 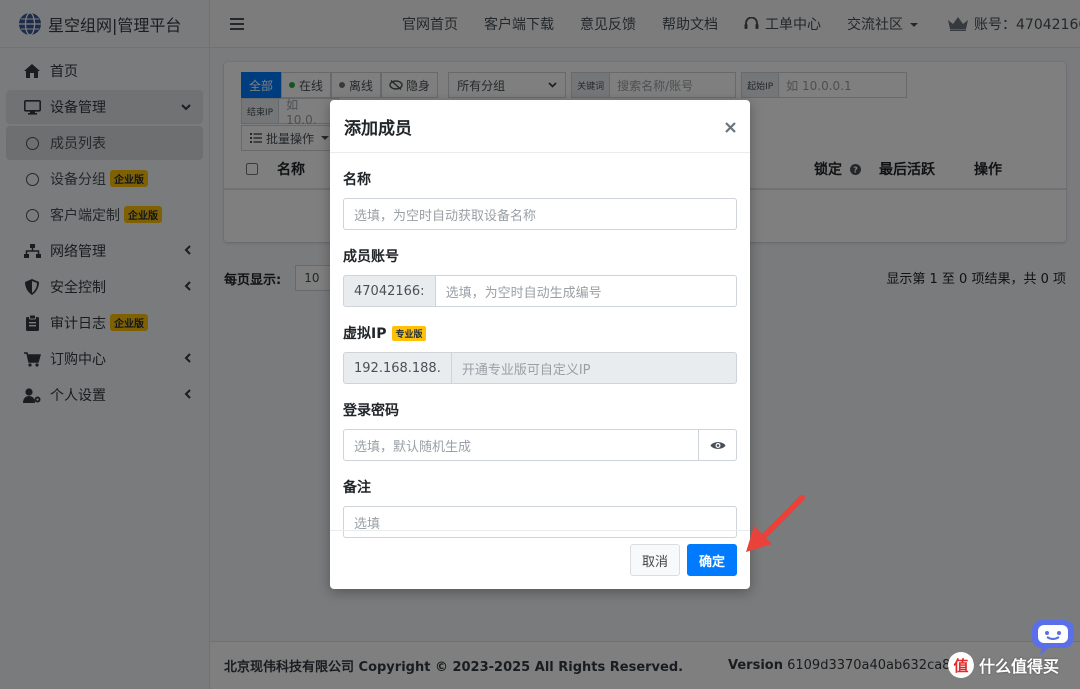 What do you see at coordinates (540, 333) in the screenshot?
I see `virtual-ip-label: 虚拟IP 专业版` at bounding box center [540, 333].